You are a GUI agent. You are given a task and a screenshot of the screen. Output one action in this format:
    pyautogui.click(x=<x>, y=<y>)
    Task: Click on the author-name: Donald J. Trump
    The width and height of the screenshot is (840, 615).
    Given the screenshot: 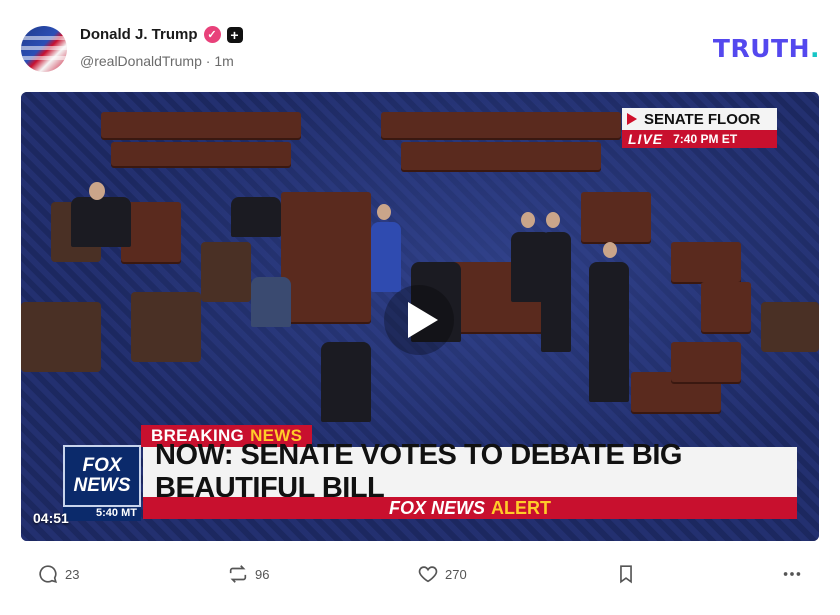 What is the action you would take?
    pyautogui.click(x=139, y=34)
    